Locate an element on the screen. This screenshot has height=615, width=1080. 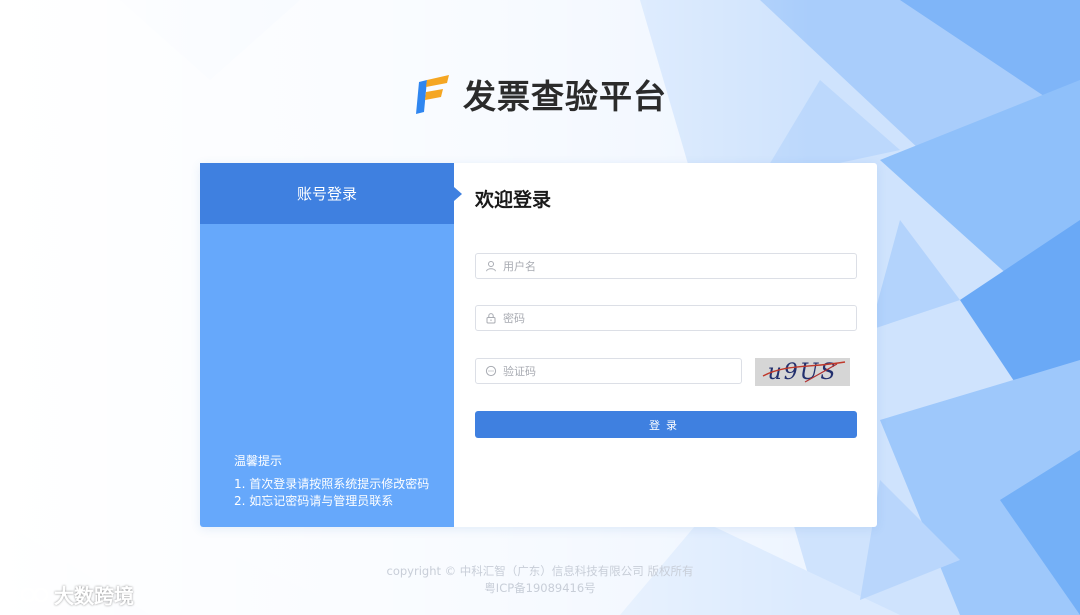
page-header: 发票查验平台 is located at coordinates (540, 94).